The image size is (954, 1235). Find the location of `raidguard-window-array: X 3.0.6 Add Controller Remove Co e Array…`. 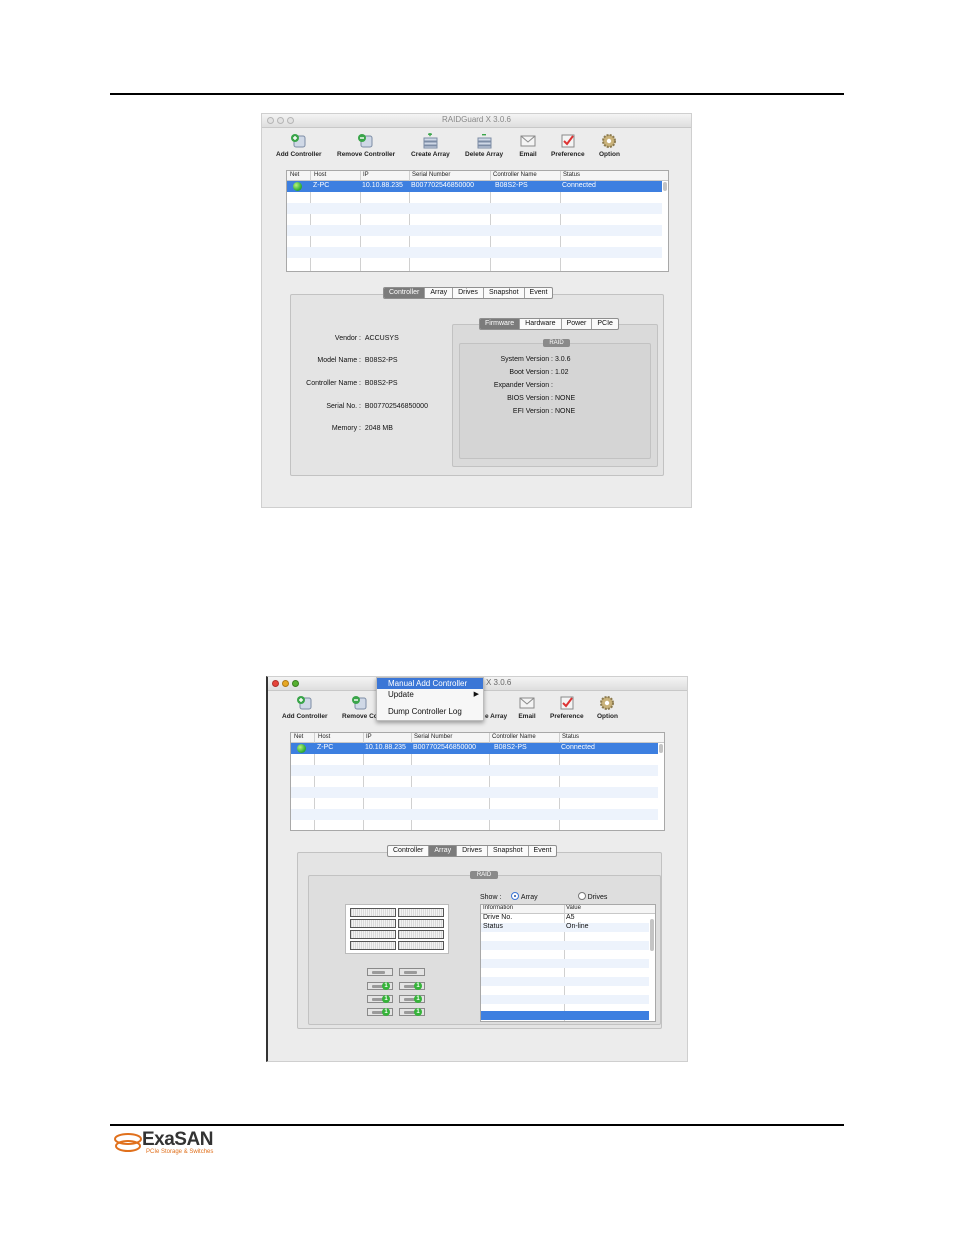

raidguard-window-array: X 3.0.6 Add Controller Remove Co e Array… is located at coordinates (477, 869).